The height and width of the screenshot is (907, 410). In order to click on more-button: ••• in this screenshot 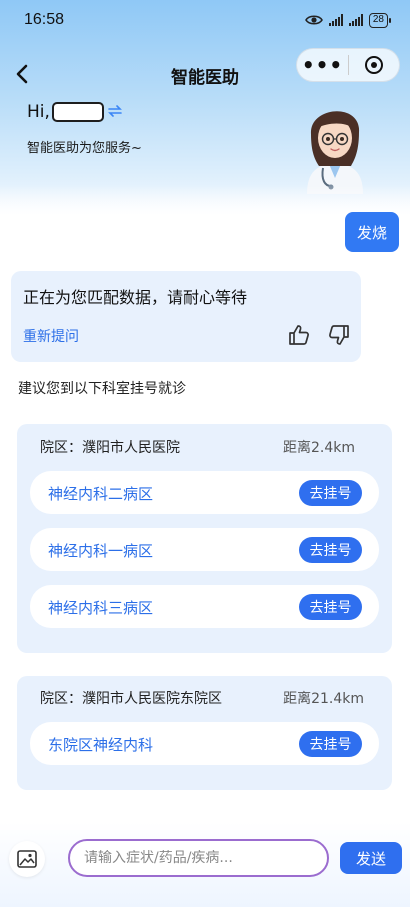, I will do `click(322, 65)`.